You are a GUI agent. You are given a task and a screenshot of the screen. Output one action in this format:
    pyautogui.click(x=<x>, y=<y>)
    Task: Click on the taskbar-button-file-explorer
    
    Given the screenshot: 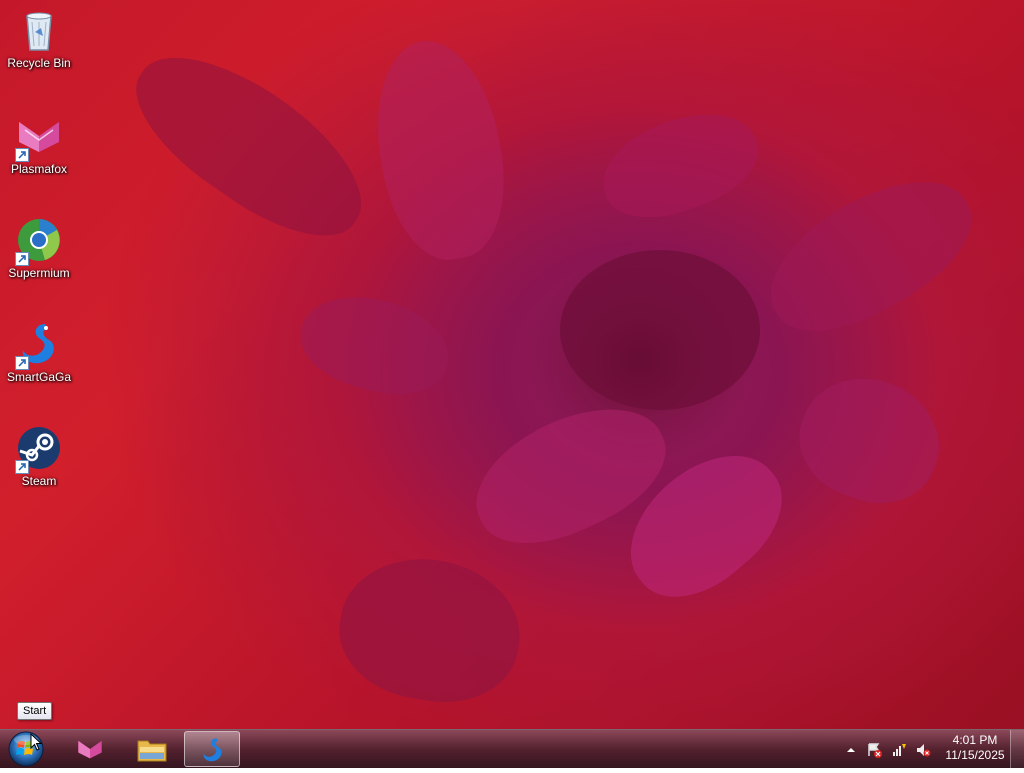 What is the action you would take?
    pyautogui.click(x=152, y=749)
    